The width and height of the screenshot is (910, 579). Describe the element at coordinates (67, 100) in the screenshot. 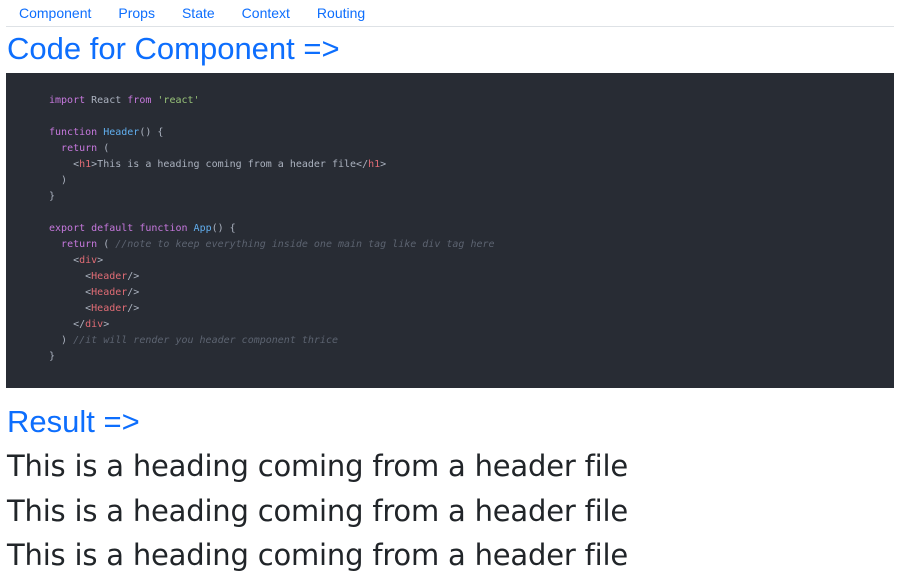

I see `code-token: import` at that location.